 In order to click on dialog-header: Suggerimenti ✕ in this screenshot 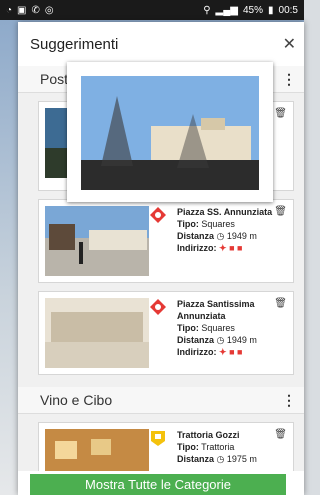, I will do `click(161, 44)`.